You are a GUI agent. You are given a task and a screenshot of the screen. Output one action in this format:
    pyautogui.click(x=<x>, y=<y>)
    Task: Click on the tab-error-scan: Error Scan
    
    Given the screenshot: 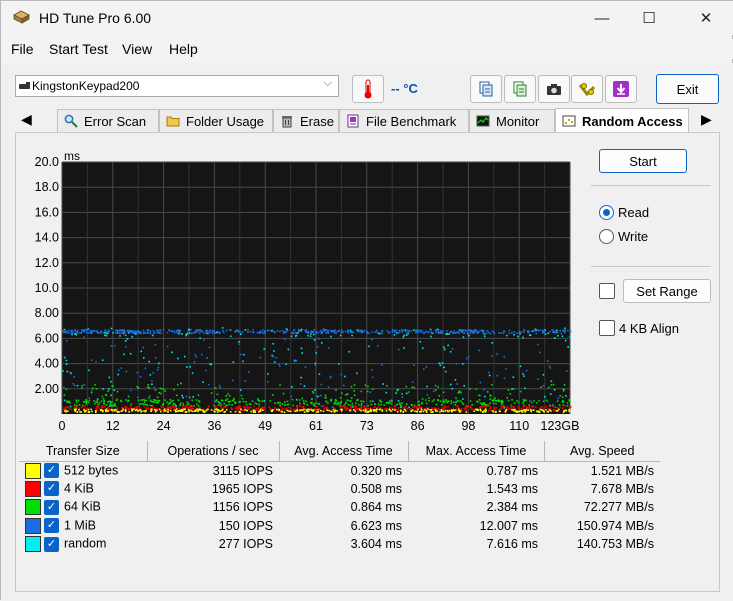 What is the action you would take?
    pyautogui.click(x=108, y=120)
    